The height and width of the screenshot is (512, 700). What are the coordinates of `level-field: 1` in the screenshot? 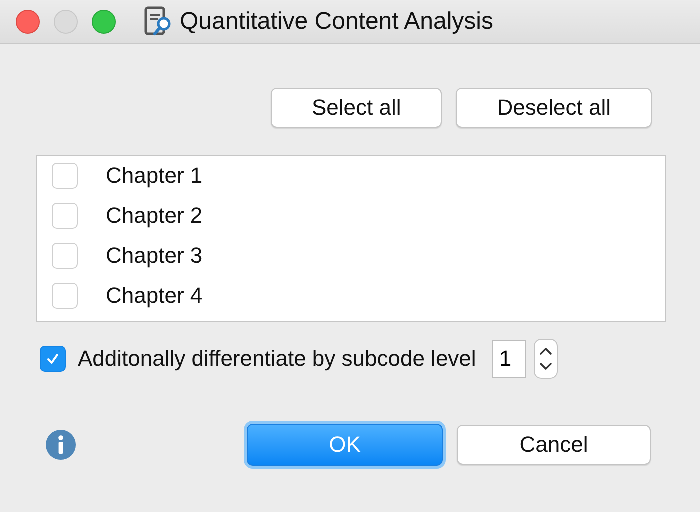 It's located at (509, 359).